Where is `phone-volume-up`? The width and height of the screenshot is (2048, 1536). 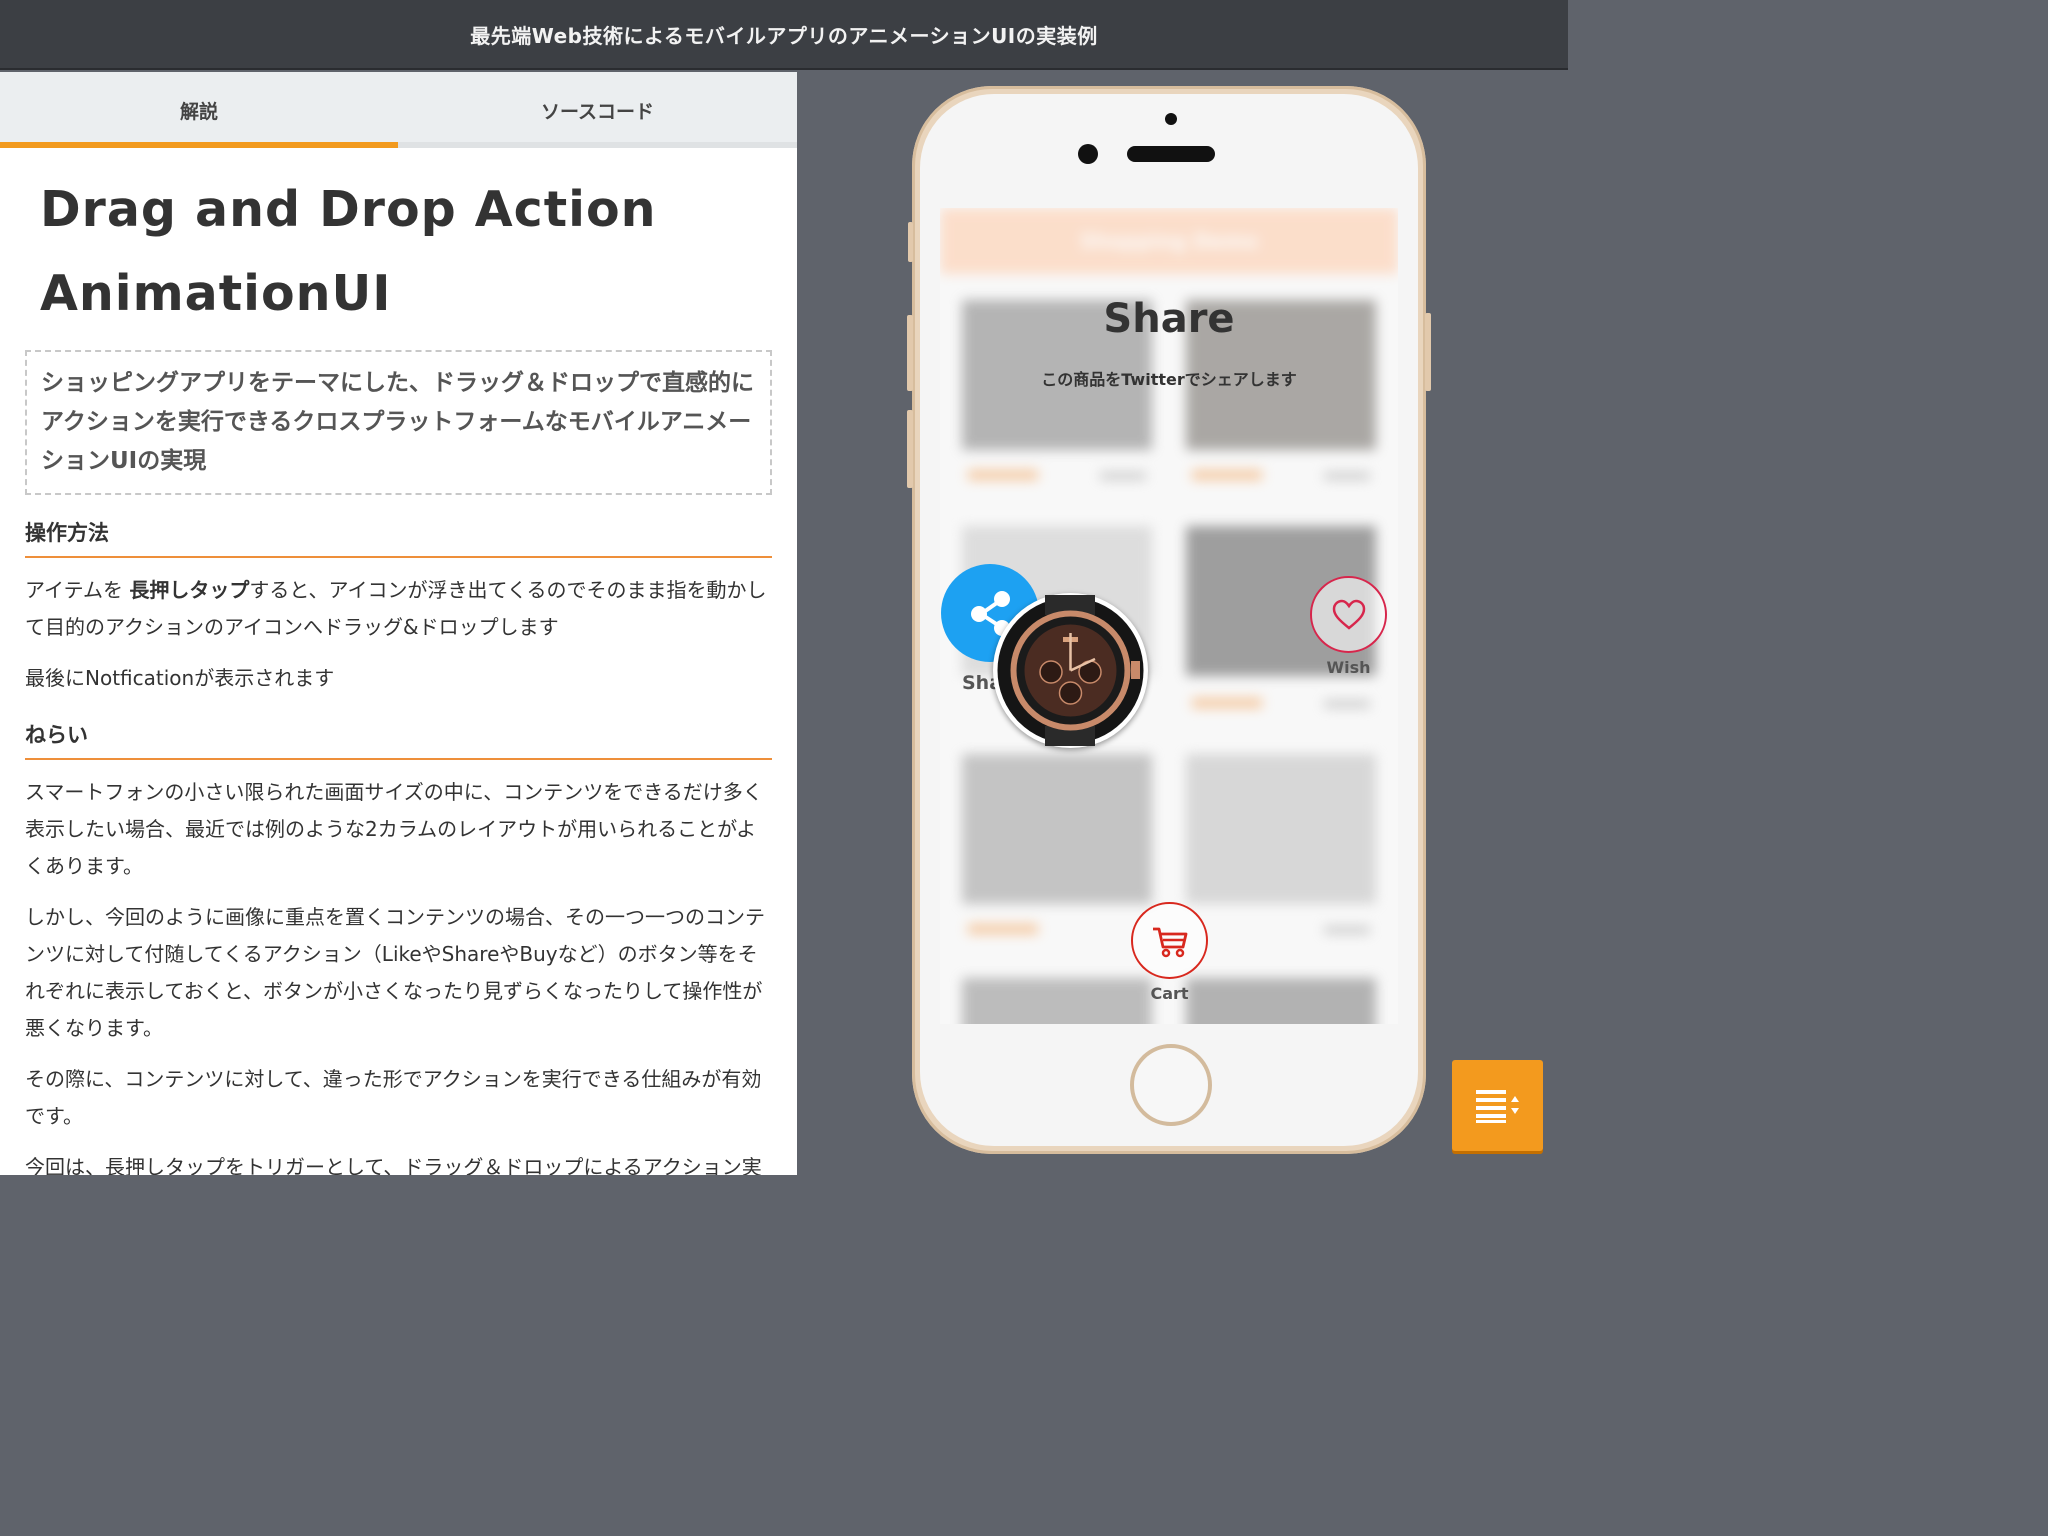
phone-volume-up is located at coordinates (910, 353).